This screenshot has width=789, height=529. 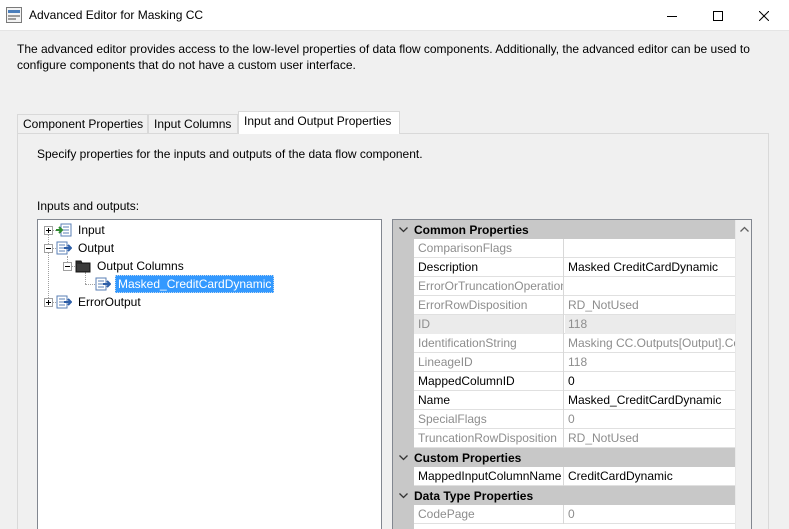 What do you see at coordinates (489, 248) in the screenshot?
I see `property-name: ComparisonFlags` at bounding box center [489, 248].